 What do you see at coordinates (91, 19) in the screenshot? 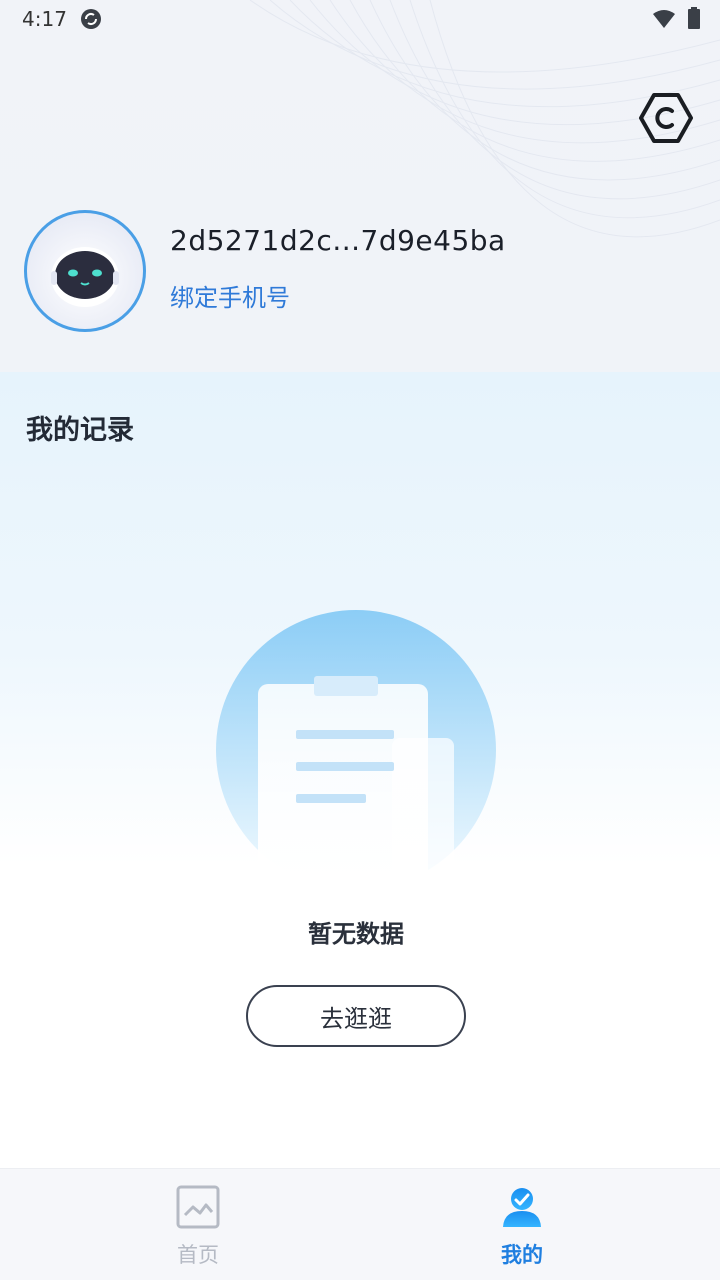
I see `sync-icon` at bounding box center [91, 19].